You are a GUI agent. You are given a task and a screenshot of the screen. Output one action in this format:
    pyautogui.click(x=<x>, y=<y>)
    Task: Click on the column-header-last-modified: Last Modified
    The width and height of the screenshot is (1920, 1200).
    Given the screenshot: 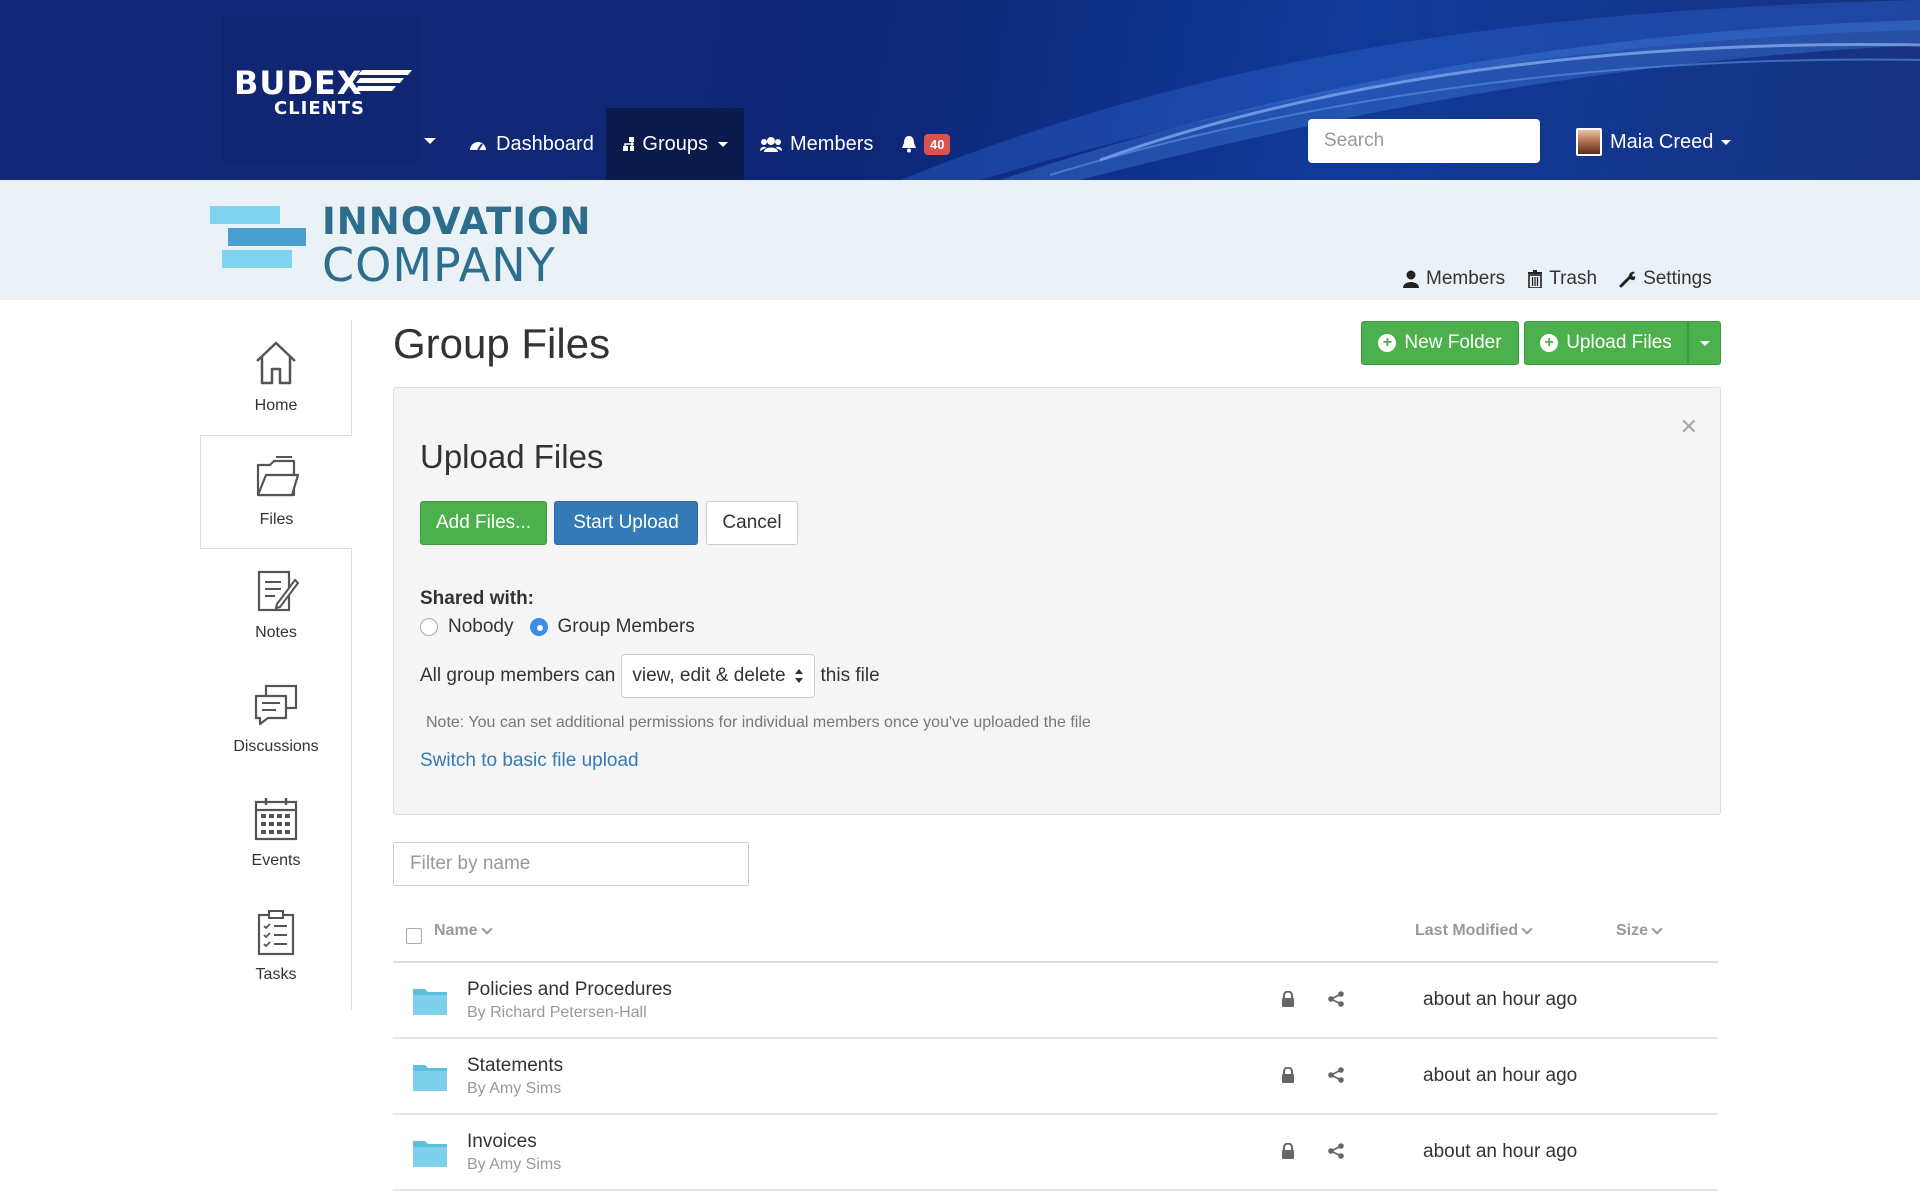 What is the action you would take?
    pyautogui.click(x=1474, y=931)
    